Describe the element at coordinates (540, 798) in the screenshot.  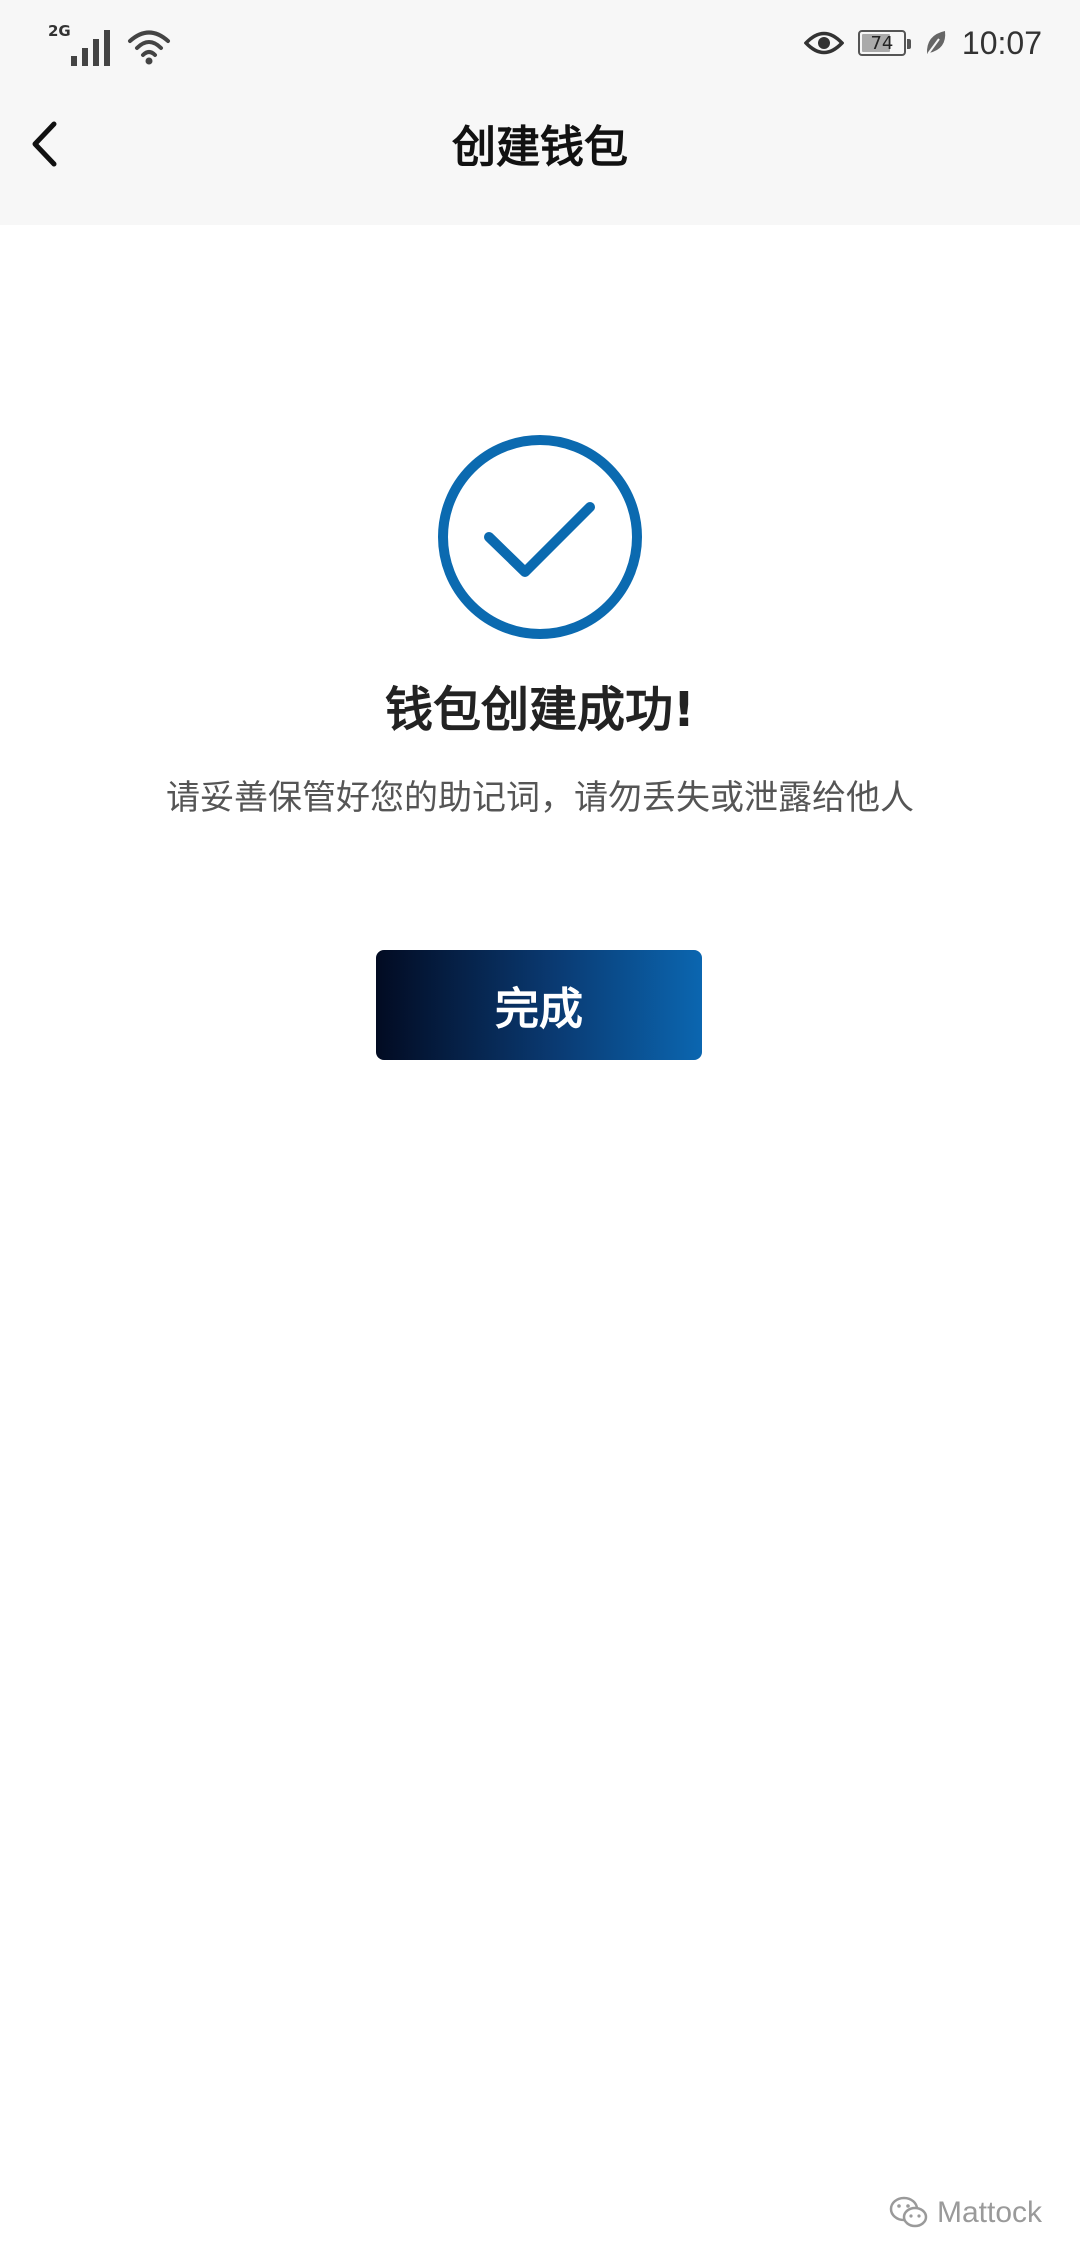
I see `mnemonic-warning: 请妥善保管好您的助记词，请勿丢失或泄露给他人` at that location.